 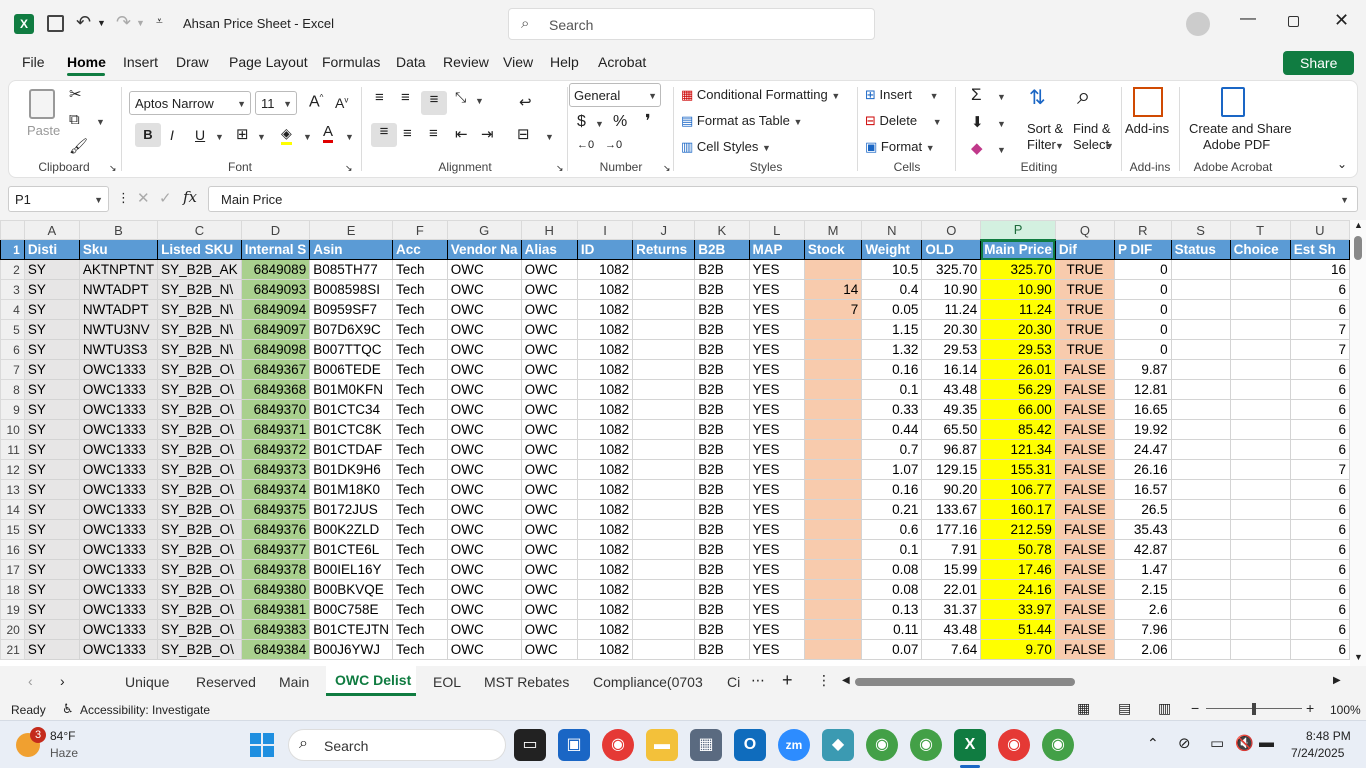 What do you see at coordinates (275, 409) in the screenshot?
I see `cell: 6849370` at bounding box center [275, 409].